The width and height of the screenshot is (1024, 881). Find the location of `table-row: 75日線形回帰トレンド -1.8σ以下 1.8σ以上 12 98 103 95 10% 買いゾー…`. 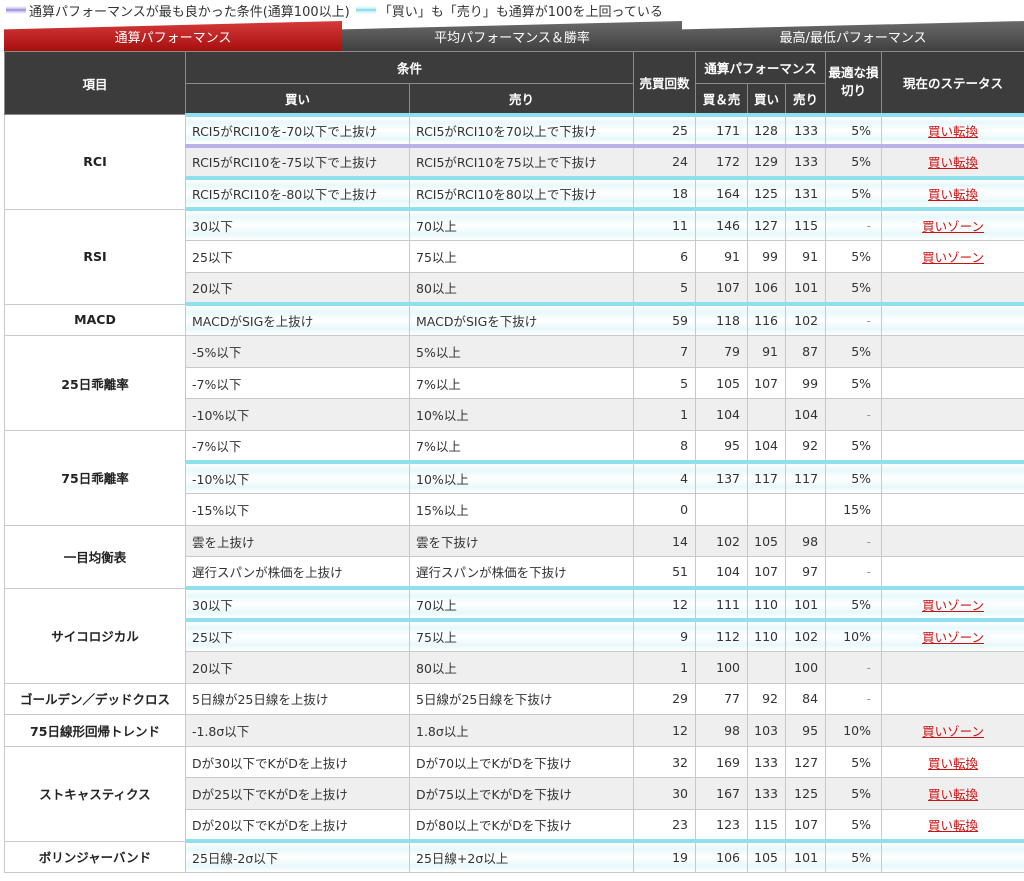

table-row: 75日線形回帰トレンド -1.8σ以下 1.8σ以上 12 98 103 95 10% 買いゾー… is located at coordinates (514, 730).